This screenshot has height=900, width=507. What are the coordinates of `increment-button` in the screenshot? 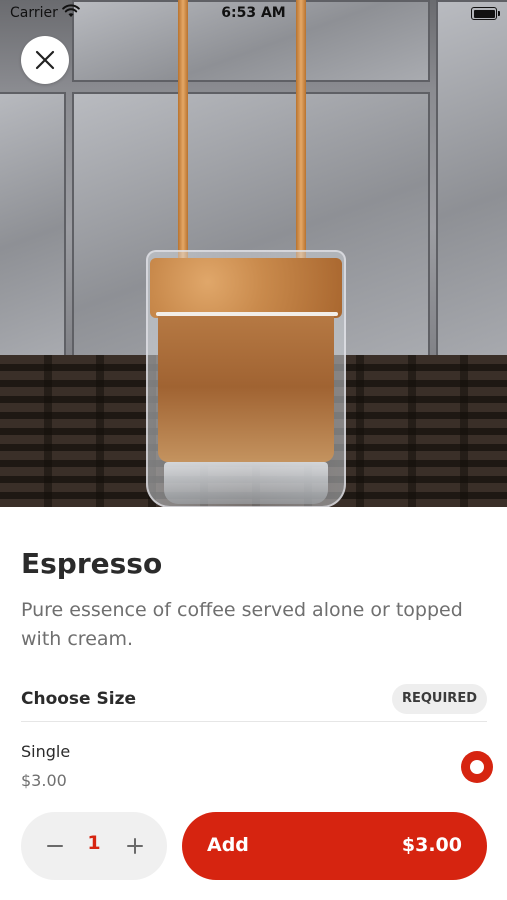 It's located at (135, 846).